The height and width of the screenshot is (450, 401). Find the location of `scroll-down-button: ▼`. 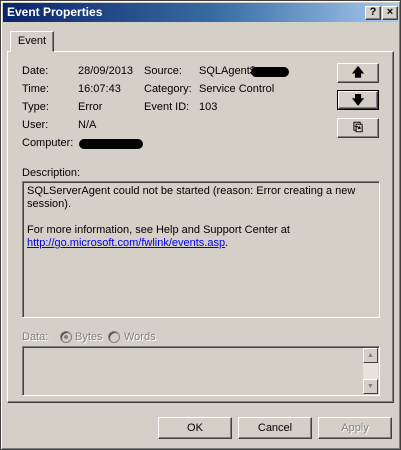

scroll-down-button: ▼ is located at coordinates (370, 386).